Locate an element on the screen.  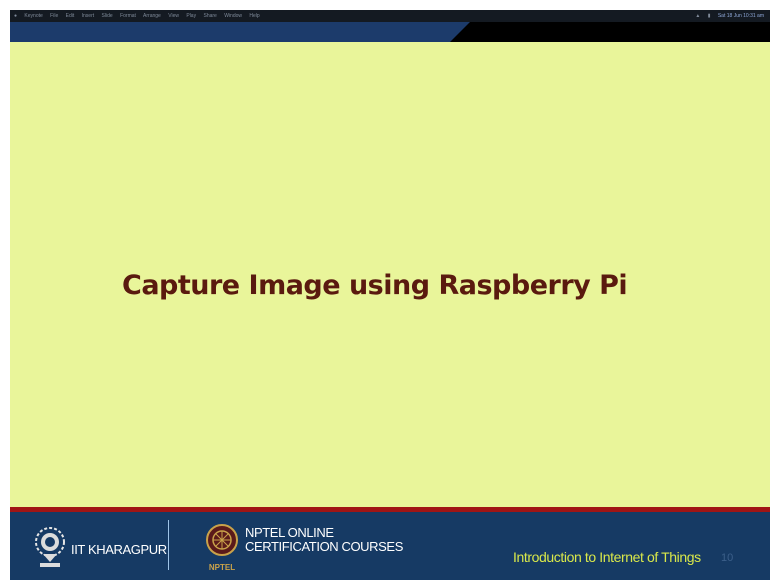
nptel-logo-text: NPTEL is located at coordinates (222, 567).